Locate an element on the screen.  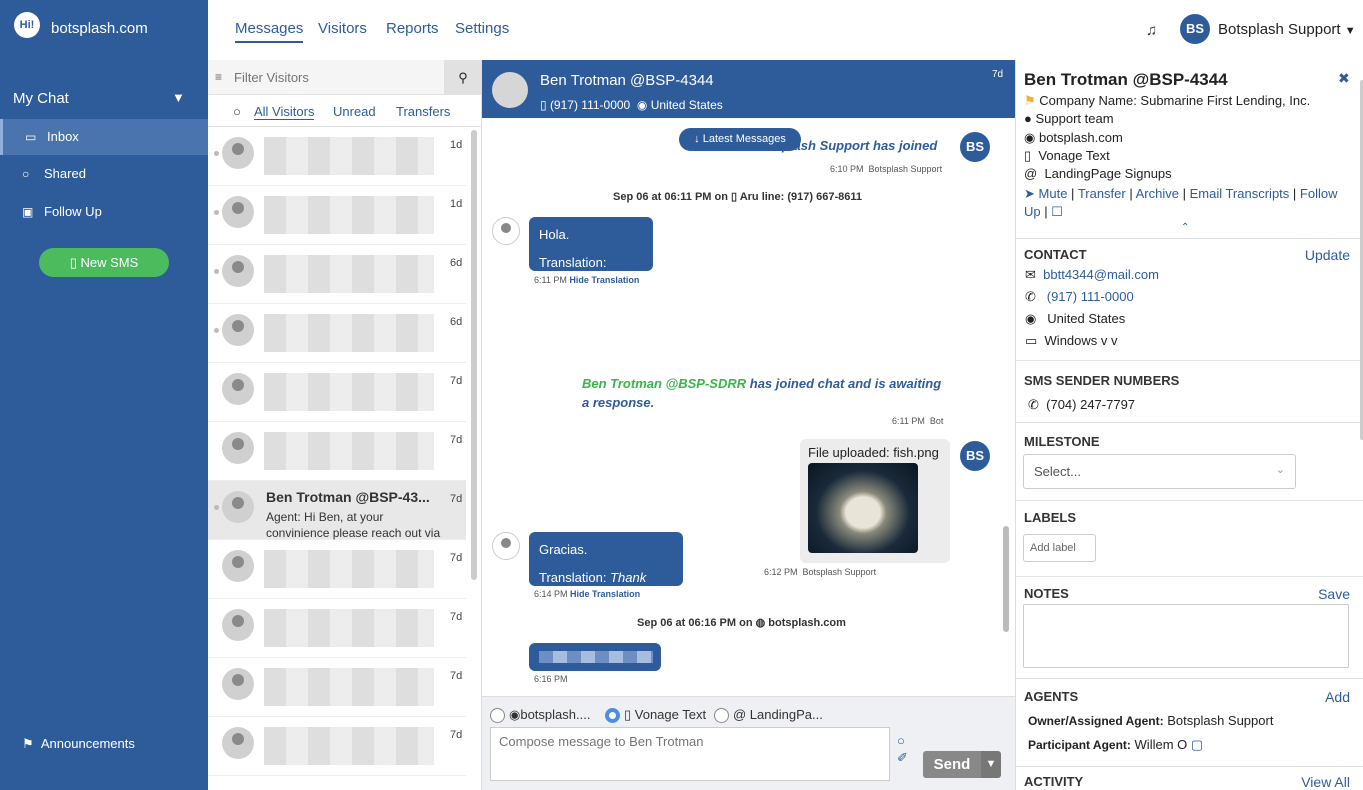
sms-sender-section: SMS SENDER NUMBERS ✆ (704) 247-7797 is located at coordinates (1189, 390).